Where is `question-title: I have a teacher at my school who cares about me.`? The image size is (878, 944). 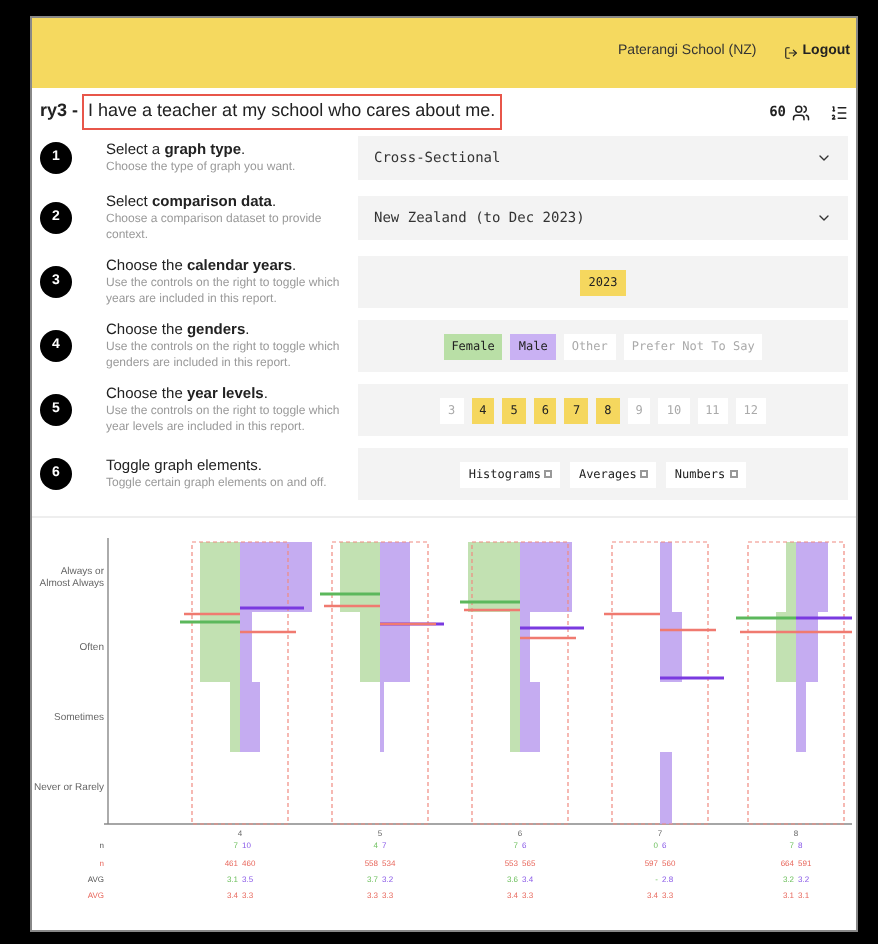
question-title: I have a teacher at my school who cares about me. is located at coordinates (292, 112).